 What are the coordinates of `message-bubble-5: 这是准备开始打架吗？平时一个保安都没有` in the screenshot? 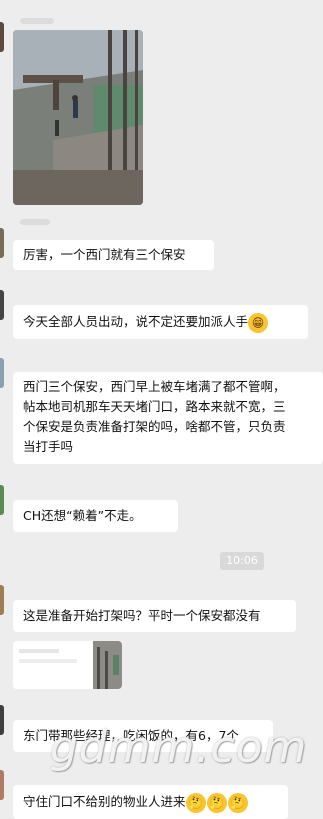 It's located at (154, 616).